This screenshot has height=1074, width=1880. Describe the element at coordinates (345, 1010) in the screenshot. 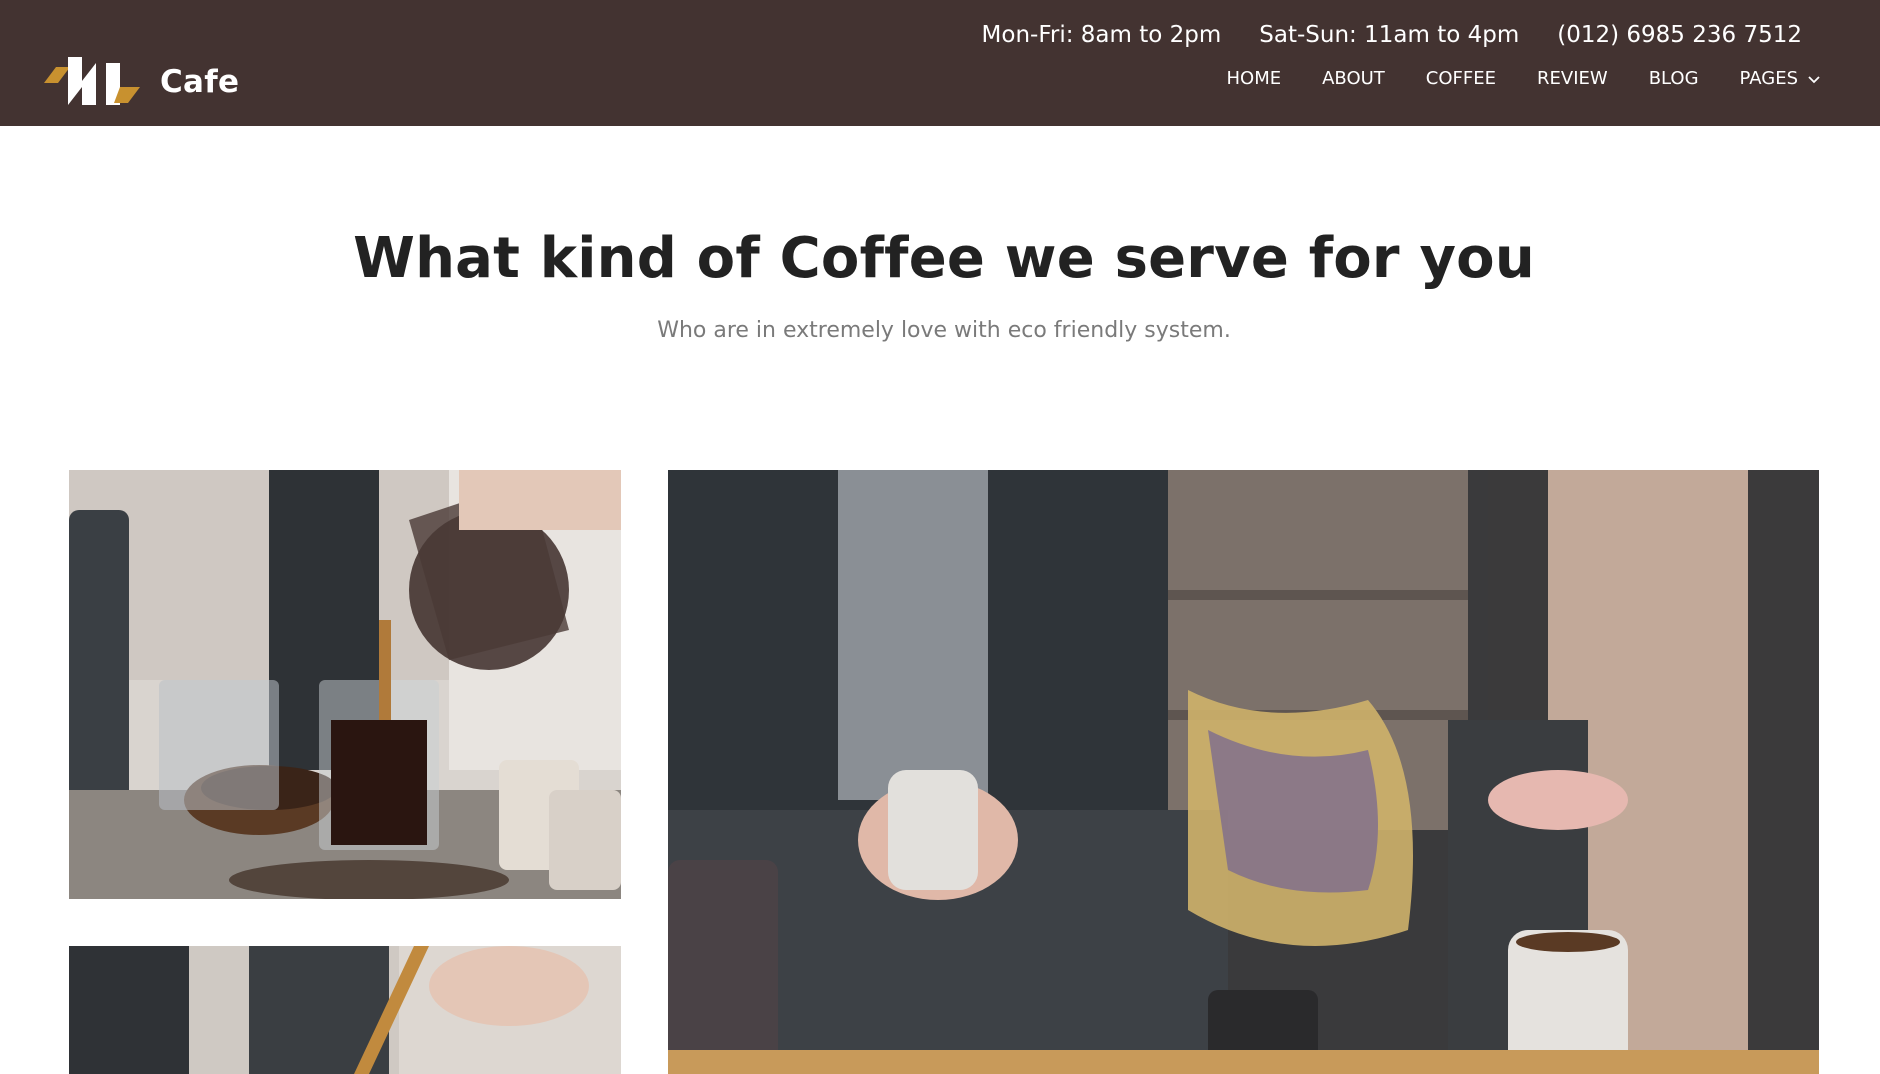

I see `coffee-stir-photo` at that location.